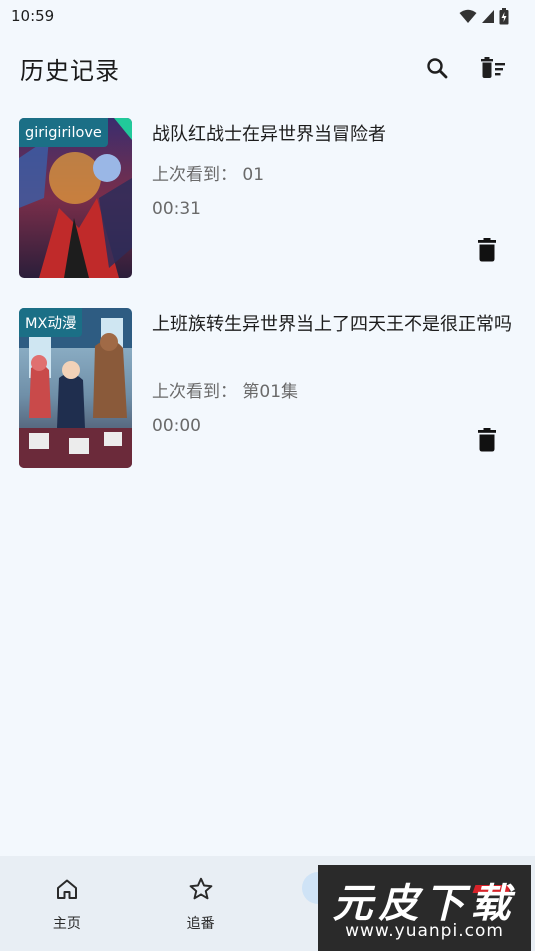  What do you see at coordinates (200, 924) in the screenshot?
I see `nav-follow-label: 追番` at bounding box center [200, 924].